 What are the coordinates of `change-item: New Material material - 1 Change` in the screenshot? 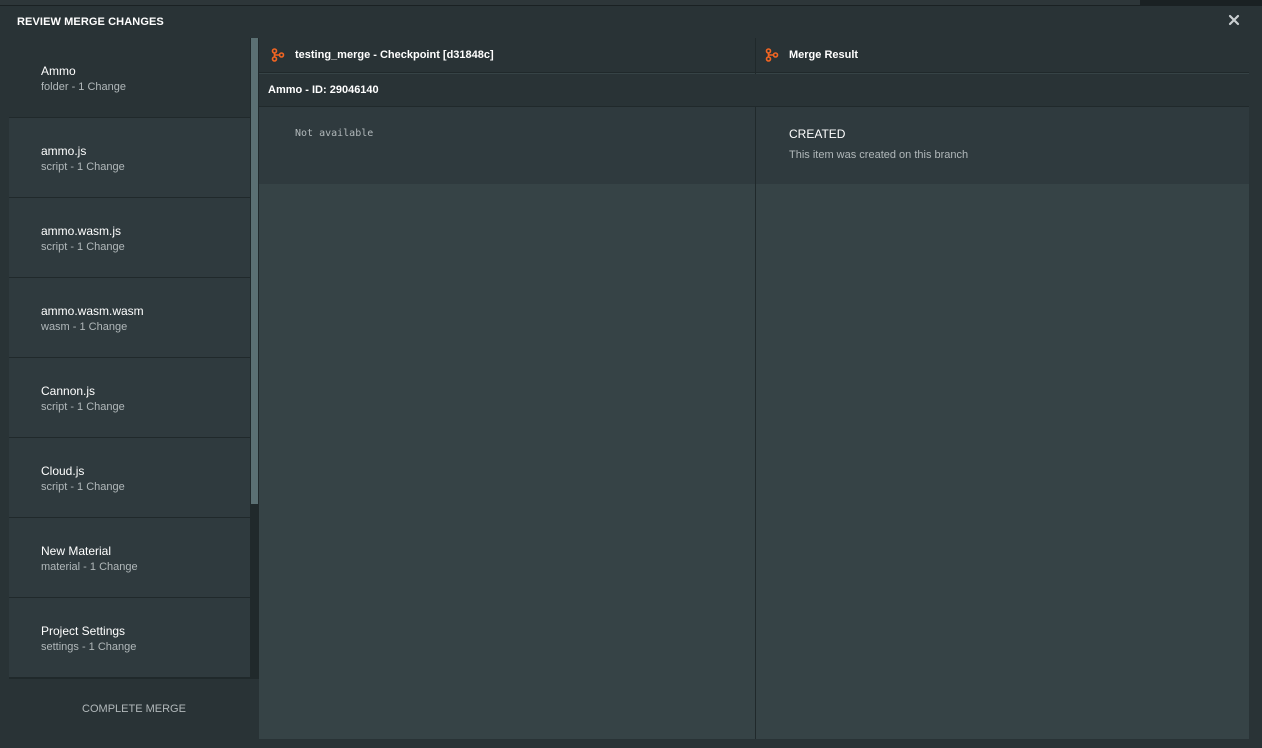 It's located at (129, 558).